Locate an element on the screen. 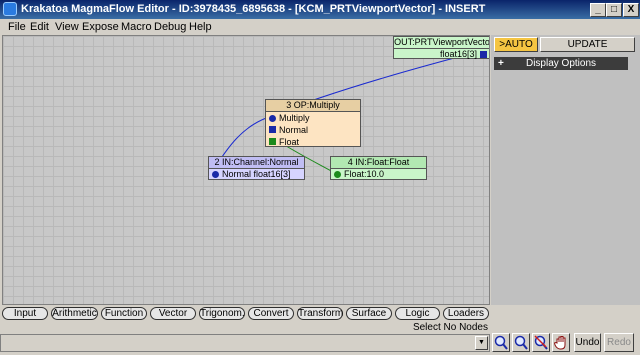  multiply-port-row: Multiply is located at coordinates (313, 118).